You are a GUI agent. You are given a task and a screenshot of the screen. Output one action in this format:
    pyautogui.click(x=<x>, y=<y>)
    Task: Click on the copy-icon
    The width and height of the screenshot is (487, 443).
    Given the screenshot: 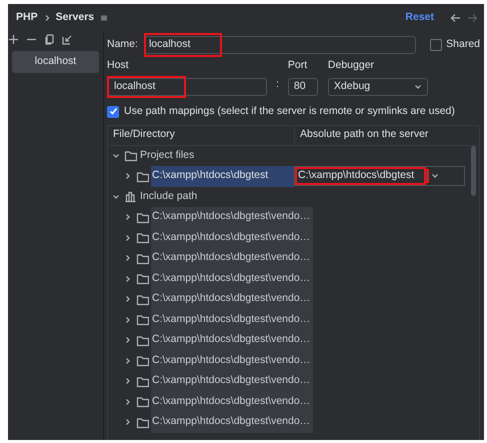 What is the action you would take?
    pyautogui.click(x=49, y=39)
    